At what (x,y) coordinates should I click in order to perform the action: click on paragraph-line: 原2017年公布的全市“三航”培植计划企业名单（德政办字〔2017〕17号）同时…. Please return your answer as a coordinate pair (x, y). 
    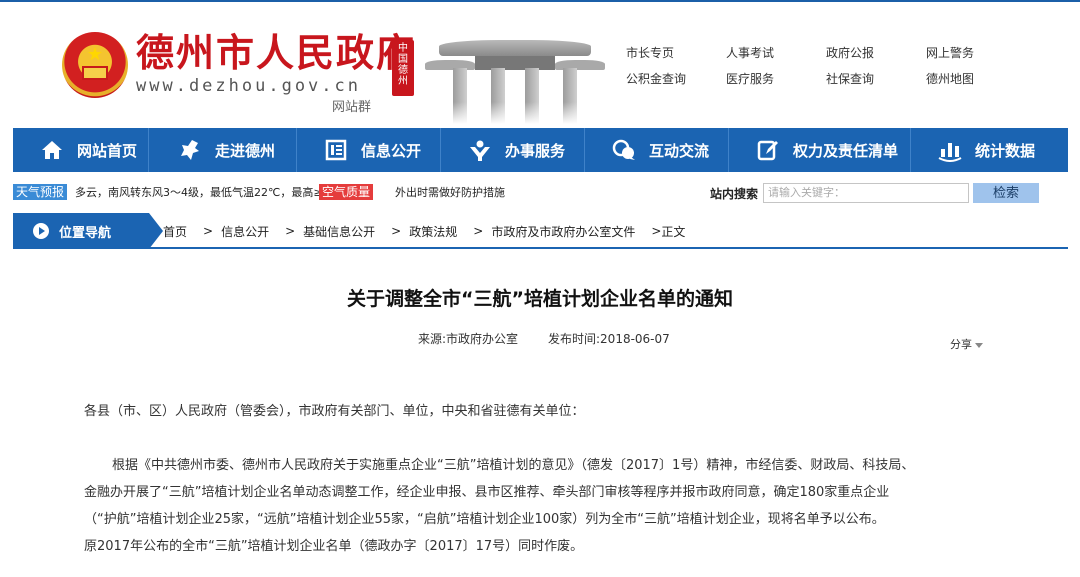
    Looking at the image, I should click on (334, 546).